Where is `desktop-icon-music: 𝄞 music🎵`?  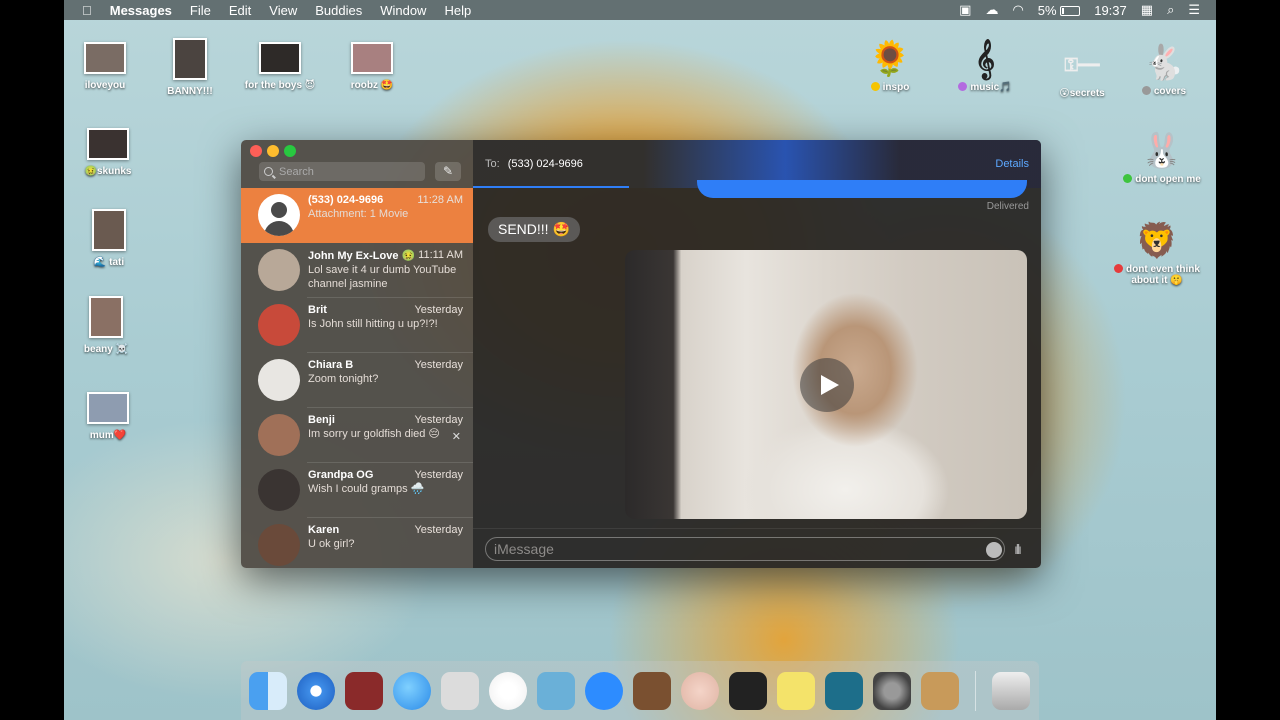 desktop-icon-music: 𝄞 music🎵 is located at coordinates (985, 64).